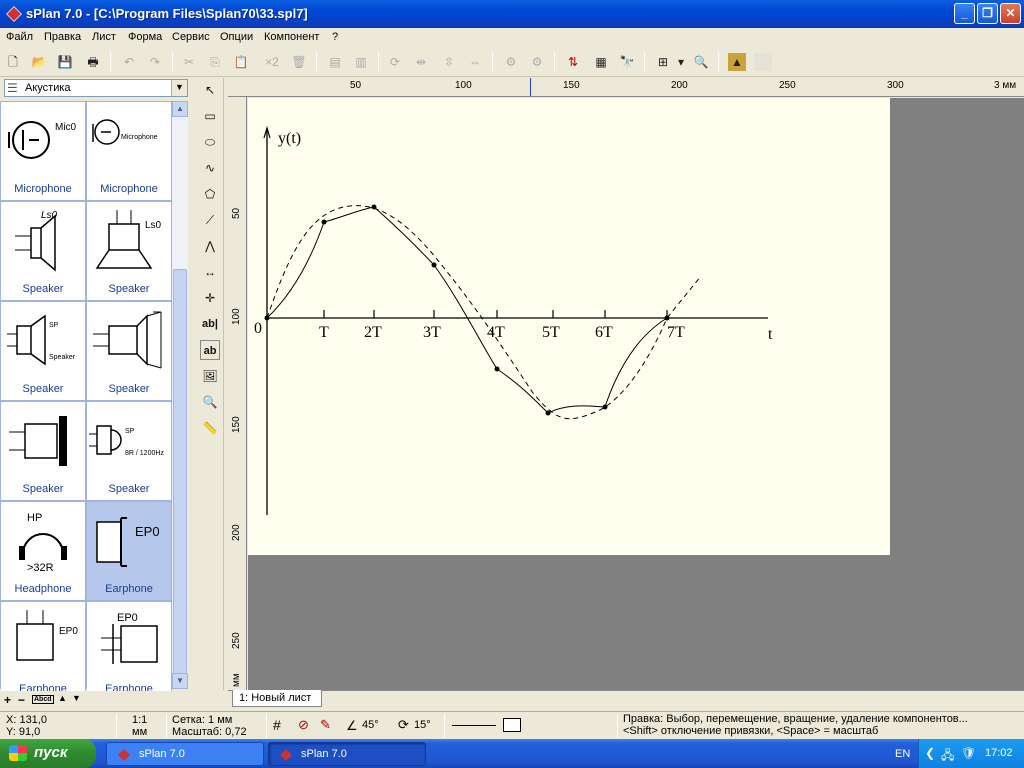 This screenshot has height=768, width=1024. What do you see at coordinates (324, 754) in the screenshot?
I see `task-label: sPlan 7.0` at bounding box center [324, 754].